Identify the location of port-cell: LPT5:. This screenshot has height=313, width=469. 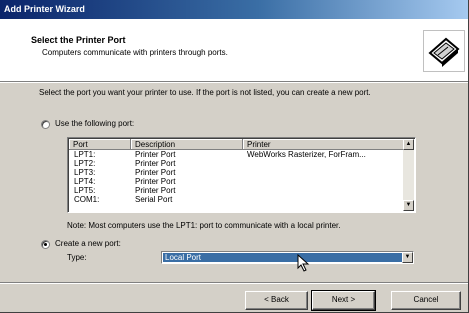
(85, 190).